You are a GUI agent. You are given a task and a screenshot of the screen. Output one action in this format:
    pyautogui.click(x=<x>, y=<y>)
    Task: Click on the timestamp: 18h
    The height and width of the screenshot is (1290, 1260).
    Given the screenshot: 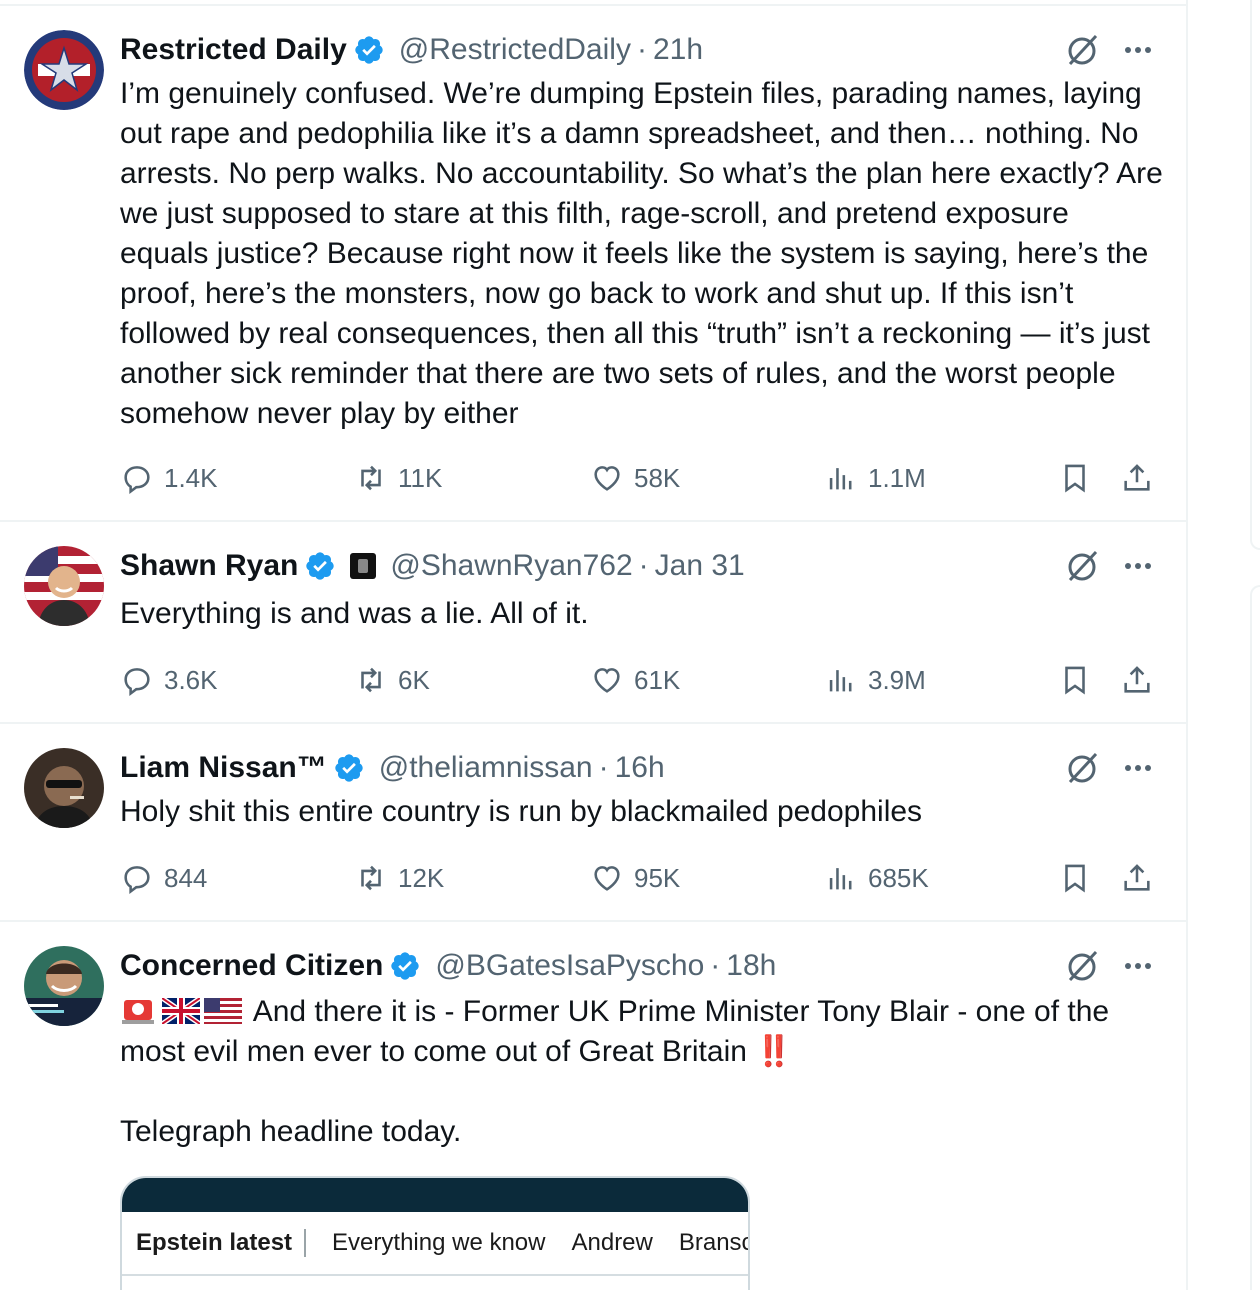 What is the action you would take?
    pyautogui.click(x=751, y=966)
    